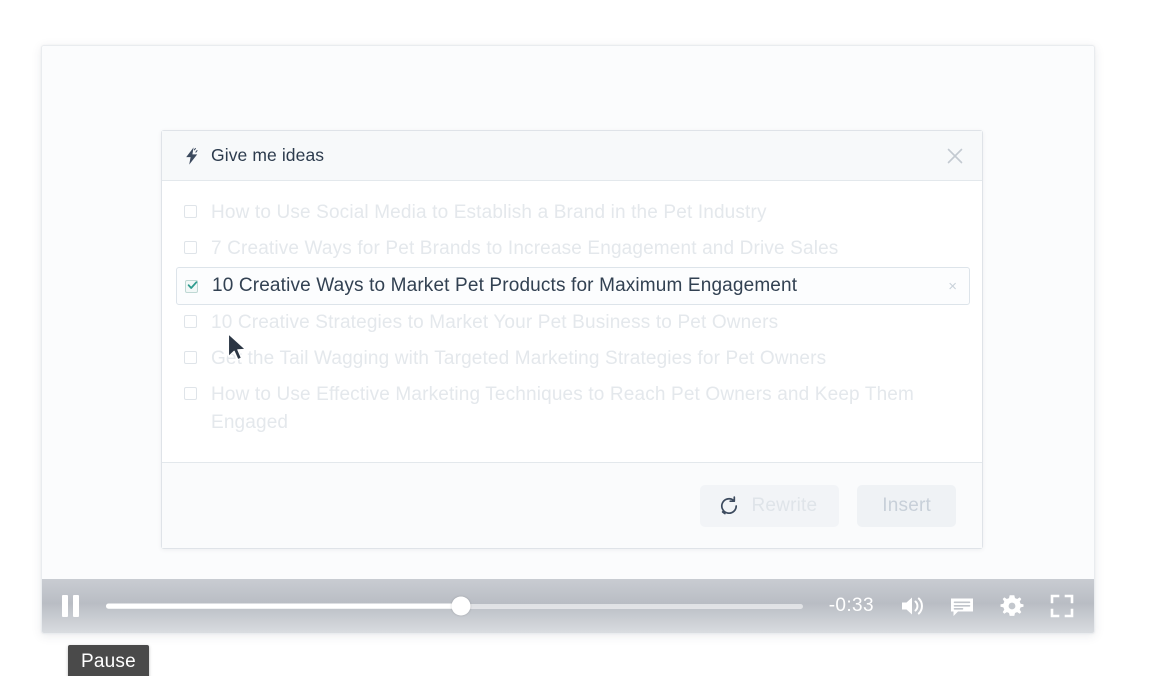  Describe the element at coordinates (851, 605) in the screenshot. I see `time-remaining: -0:33` at that location.